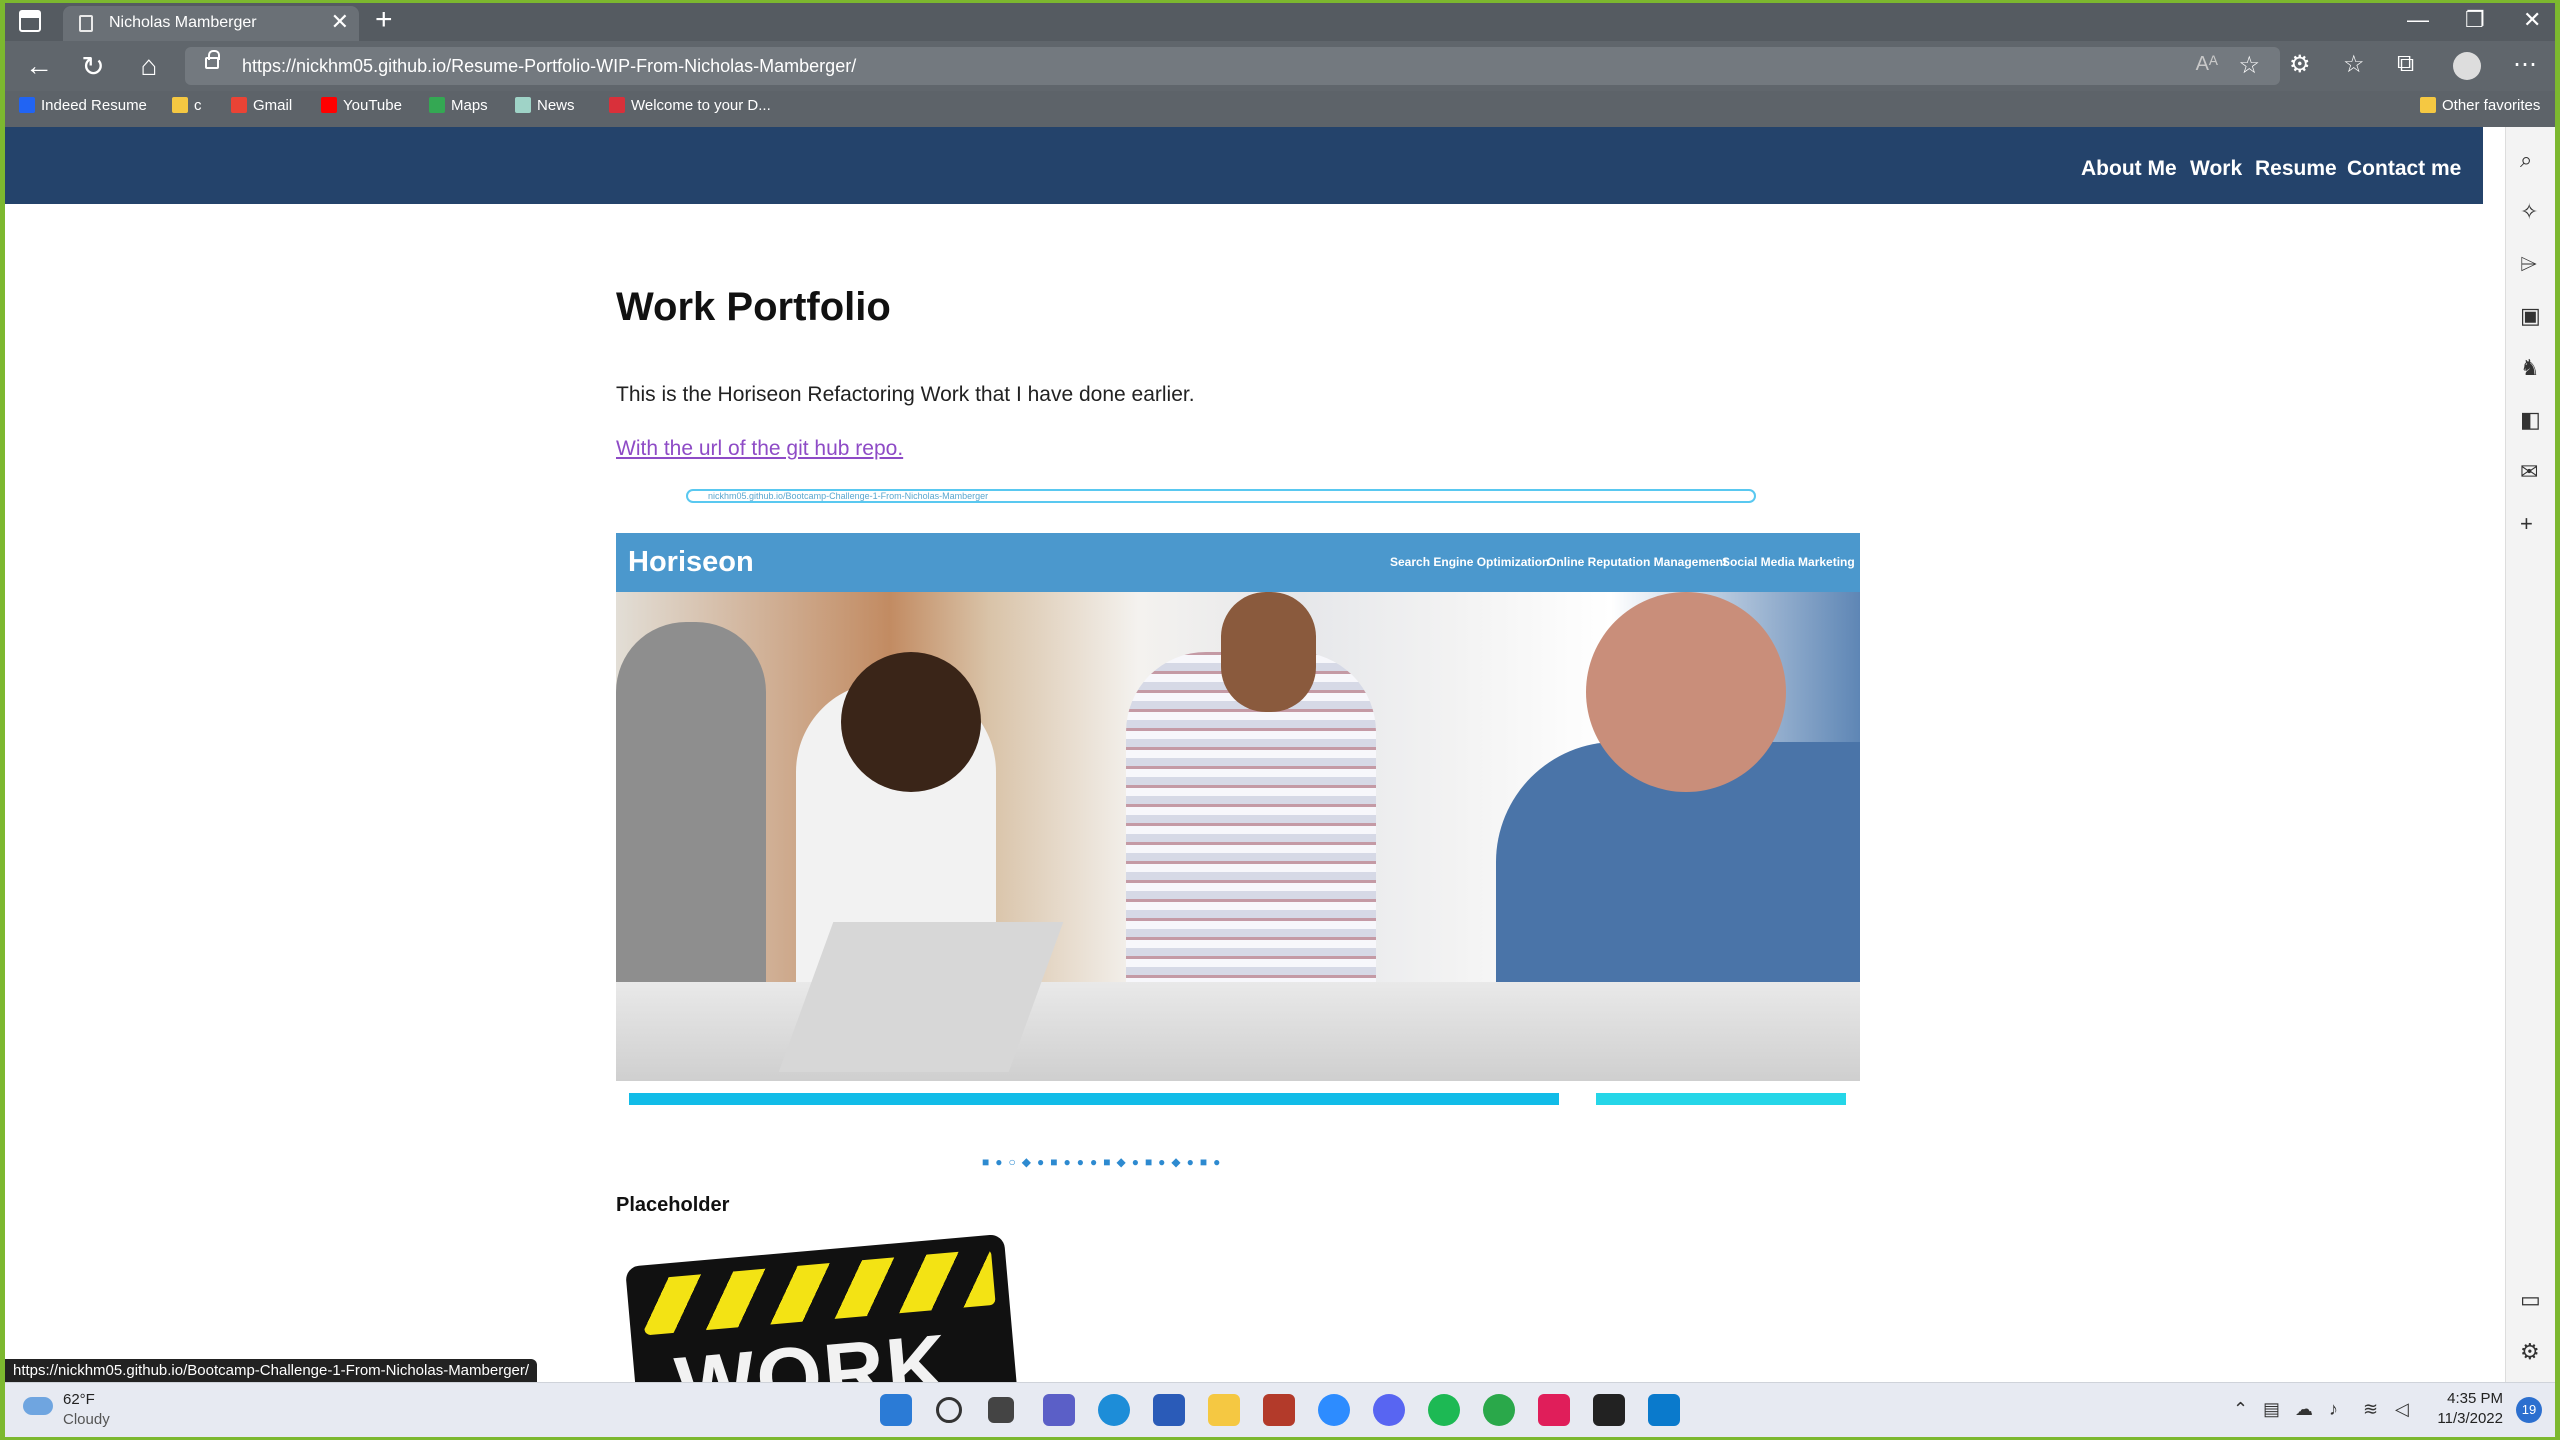 The height and width of the screenshot is (1440, 2560). What do you see at coordinates (1788, 562) in the screenshot?
I see `horiseon-menu-item: Social Media Marketing` at bounding box center [1788, 562].